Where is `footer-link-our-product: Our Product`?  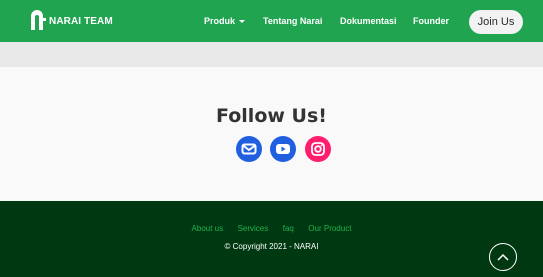 footer-link-our-product: Our Product is located at coordinates (329, 228).